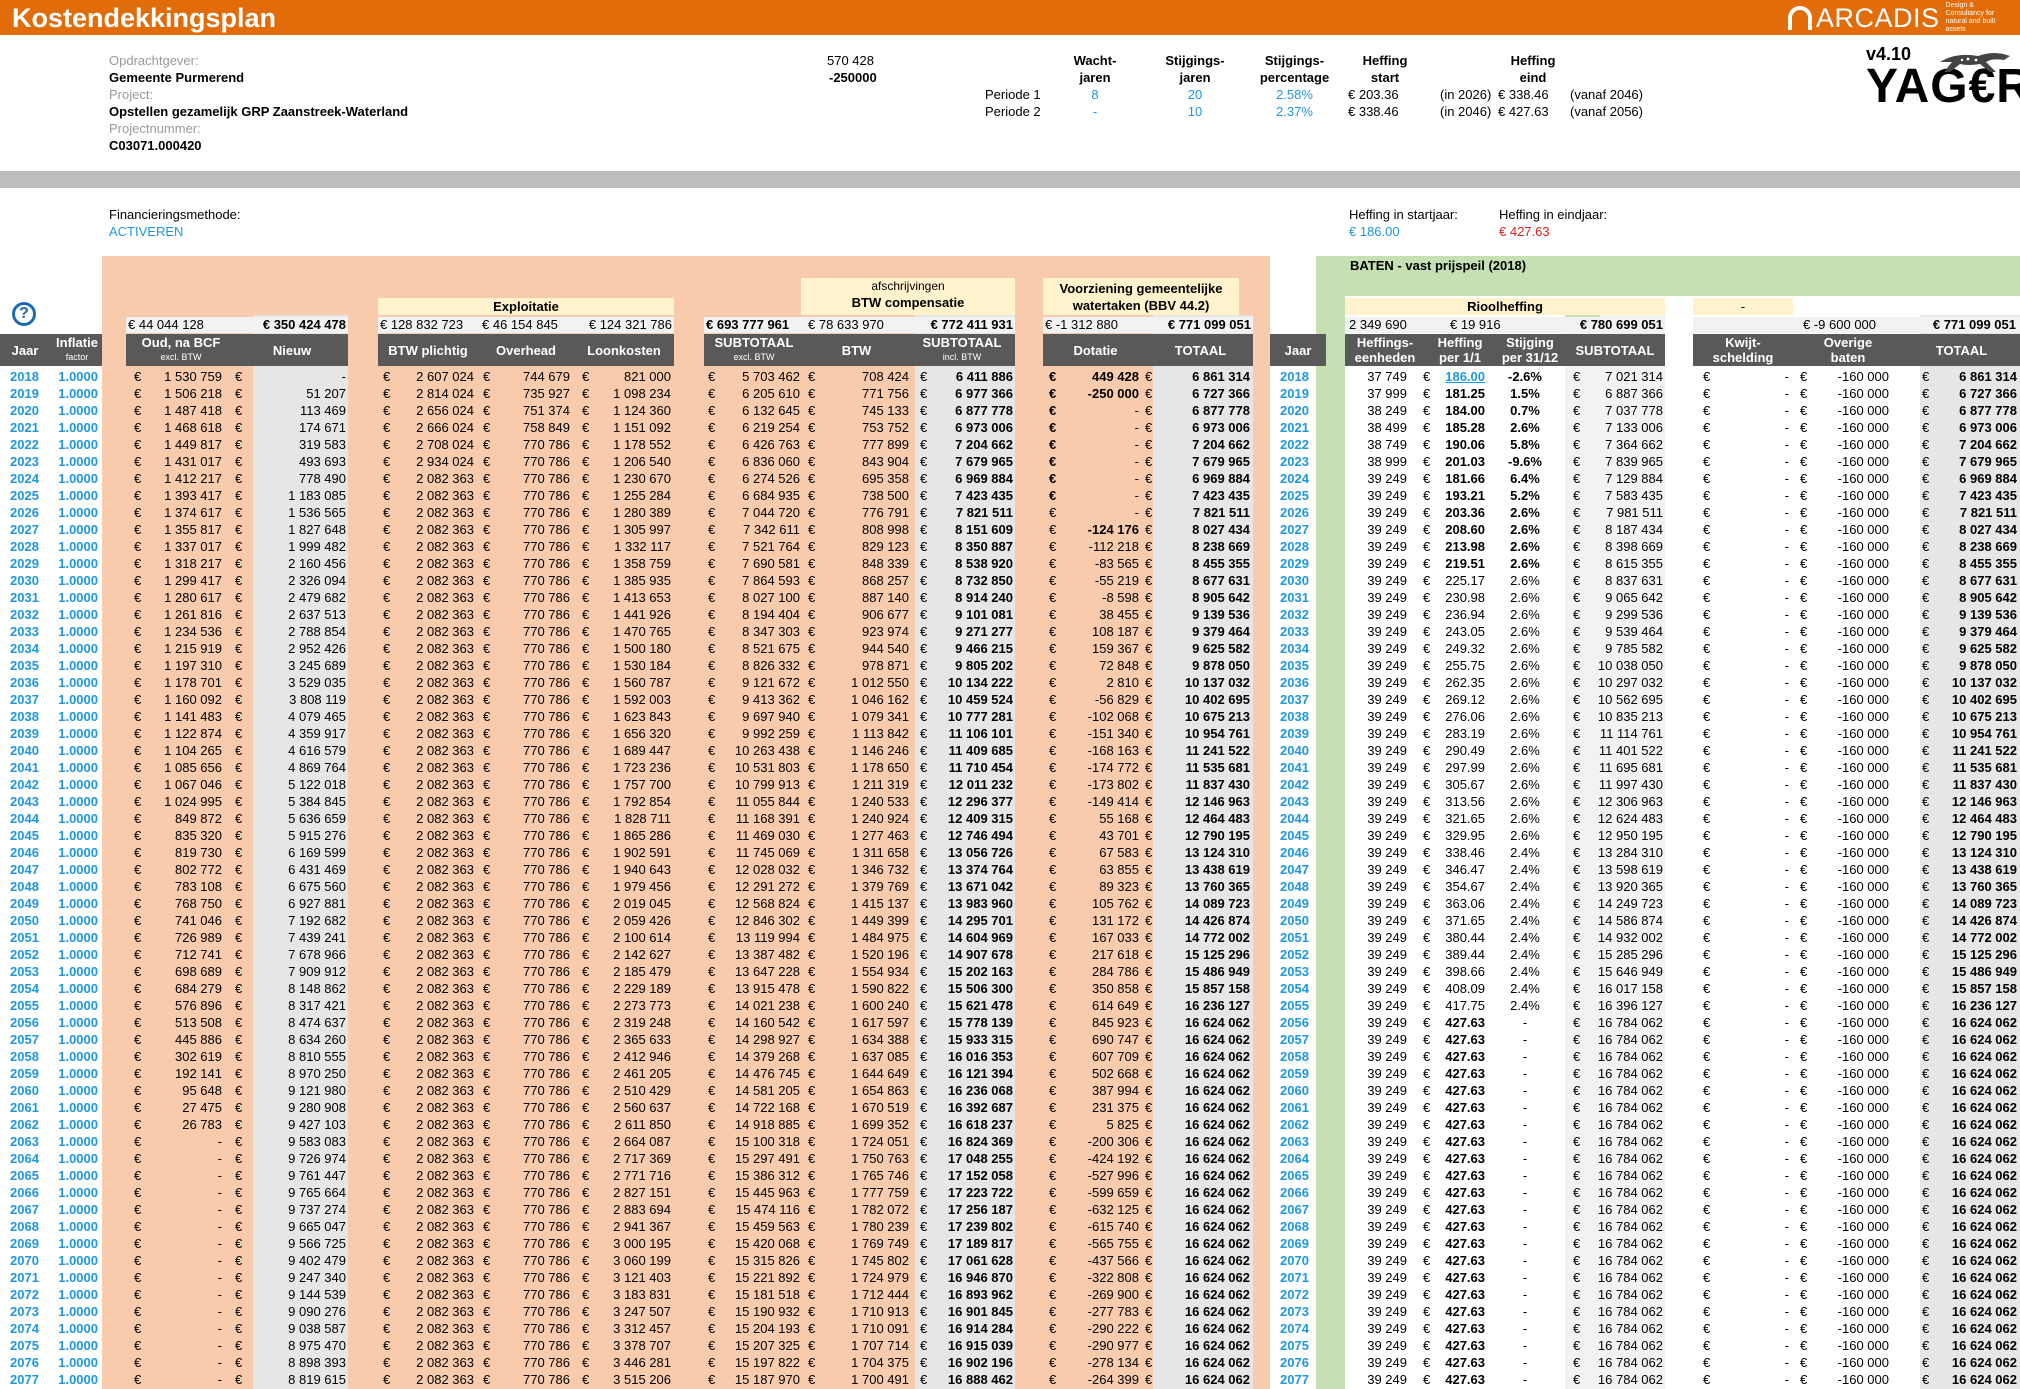  I want to click on cell-loon: 2 611 850, so click(642, 1124).